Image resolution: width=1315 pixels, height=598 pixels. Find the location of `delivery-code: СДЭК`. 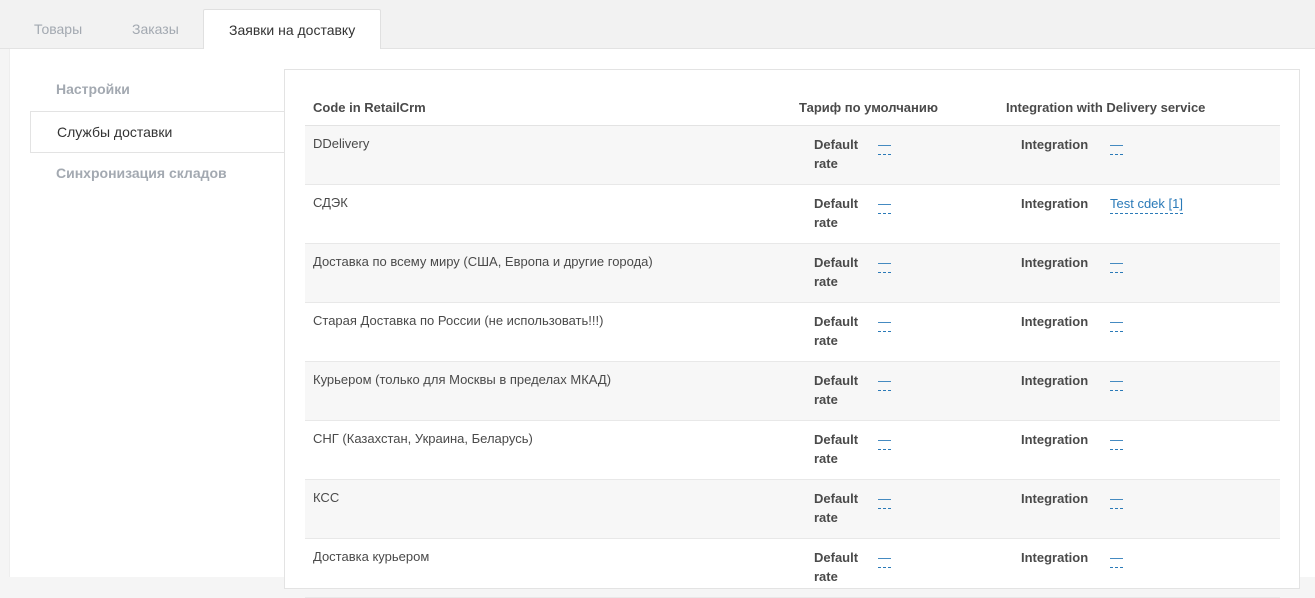

delivery-code: СДЭК is located at coordinates (330, 202).